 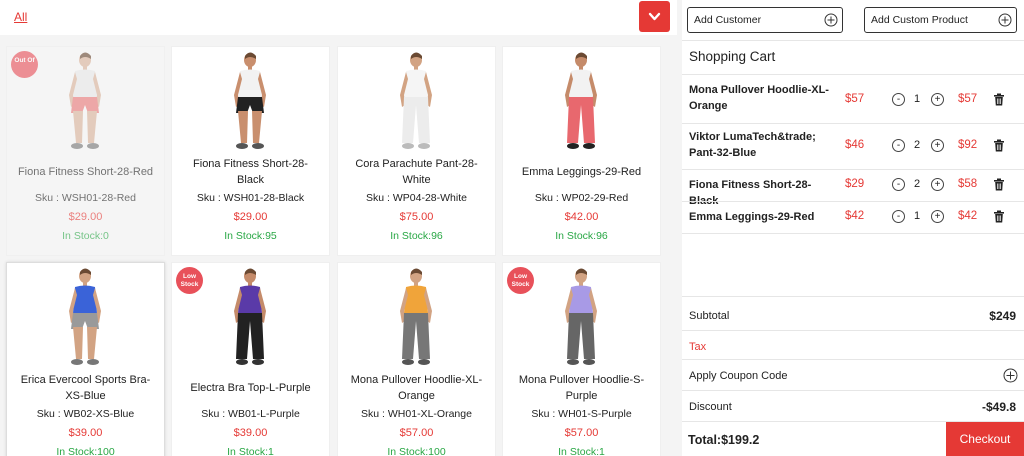 What do you see at coordinates (968, 216) in the screenshot?
I see `cart-item-total: $42` at bounding box center [968, 216].